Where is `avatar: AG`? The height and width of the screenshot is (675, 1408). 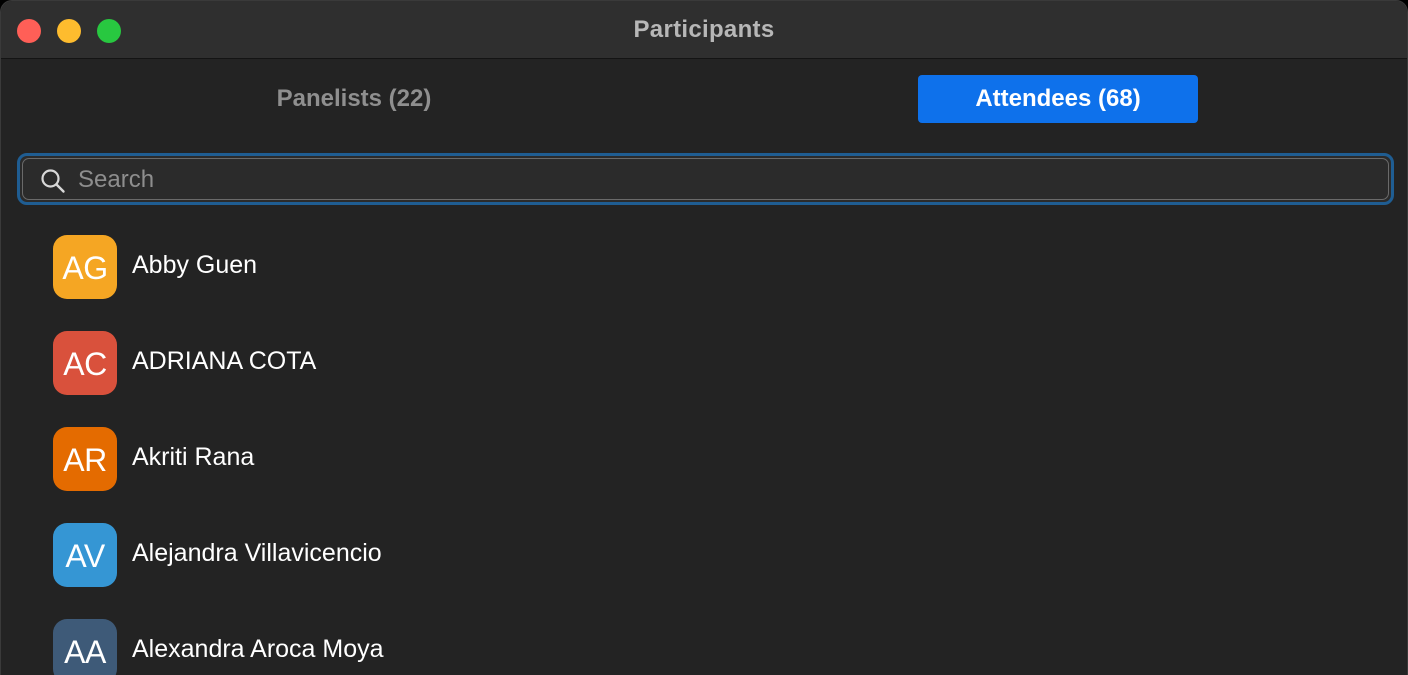
avatar: AG is located at coordinates (85, 267).